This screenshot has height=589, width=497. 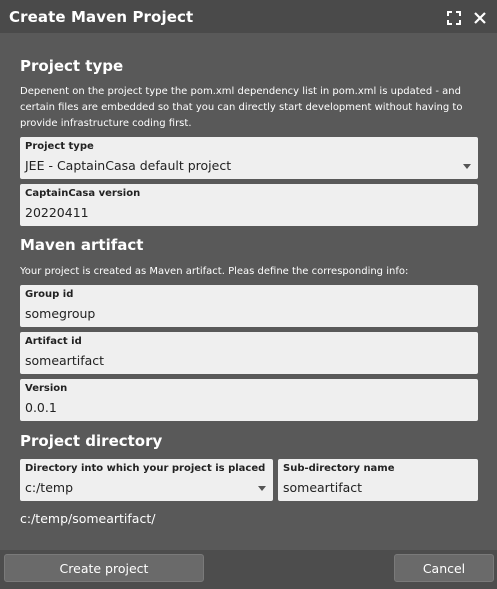 I want to click on maximize-icon, so click(x=454, y=17).